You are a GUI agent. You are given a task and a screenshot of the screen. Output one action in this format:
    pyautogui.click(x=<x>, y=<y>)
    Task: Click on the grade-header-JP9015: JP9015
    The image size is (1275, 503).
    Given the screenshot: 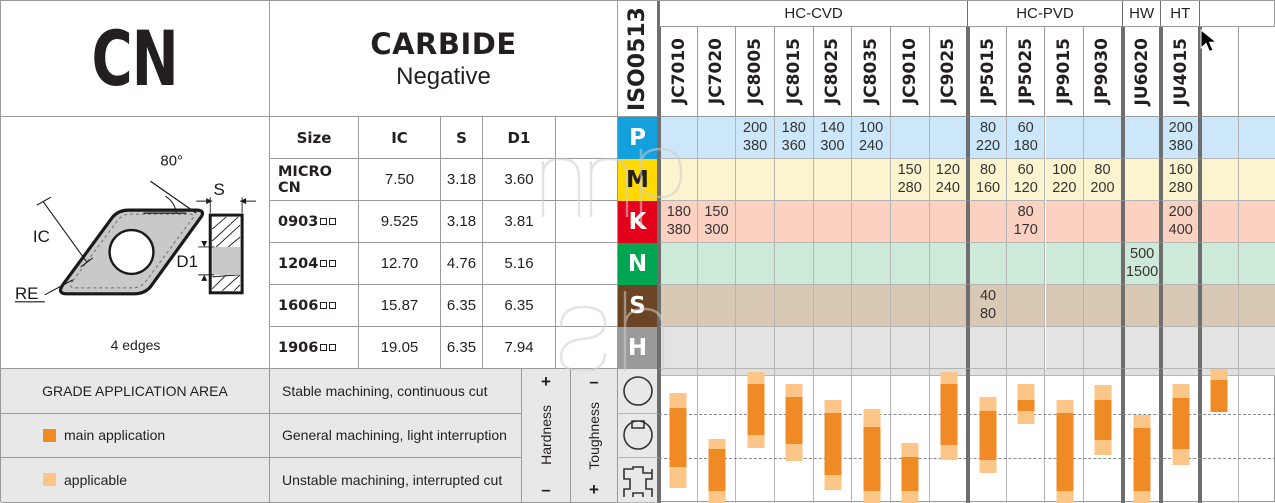 What is the action you would take?
    pyautogui.click(x=1065, y=72)
    